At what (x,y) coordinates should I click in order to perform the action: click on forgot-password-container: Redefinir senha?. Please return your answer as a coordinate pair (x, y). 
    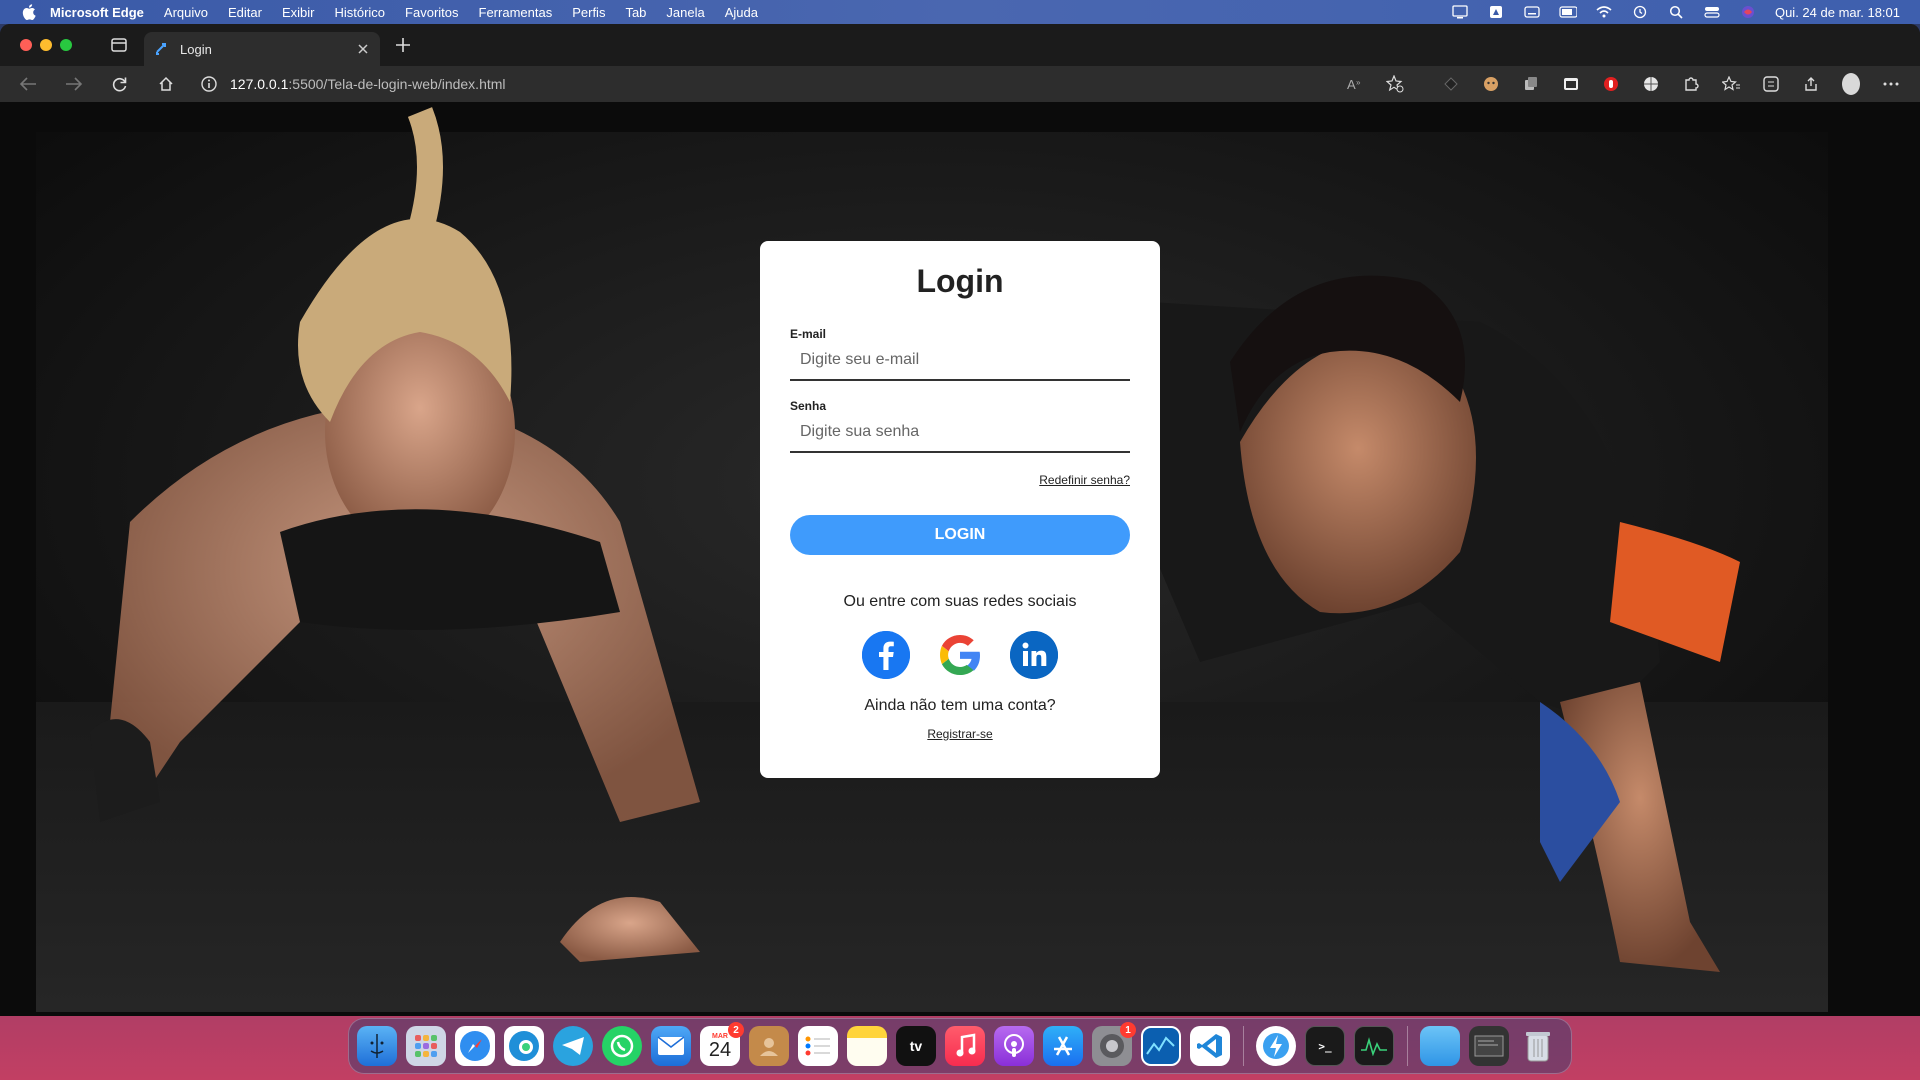
    Looking at the image, I should click on (960, 480).